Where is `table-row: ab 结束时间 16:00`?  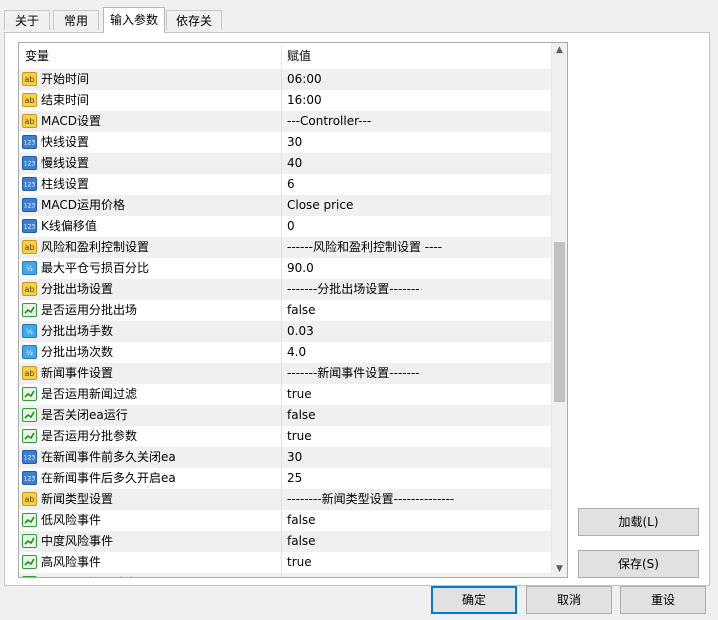
table-row: ab 结束时间 16:00 is located at coordinates (285, 100).